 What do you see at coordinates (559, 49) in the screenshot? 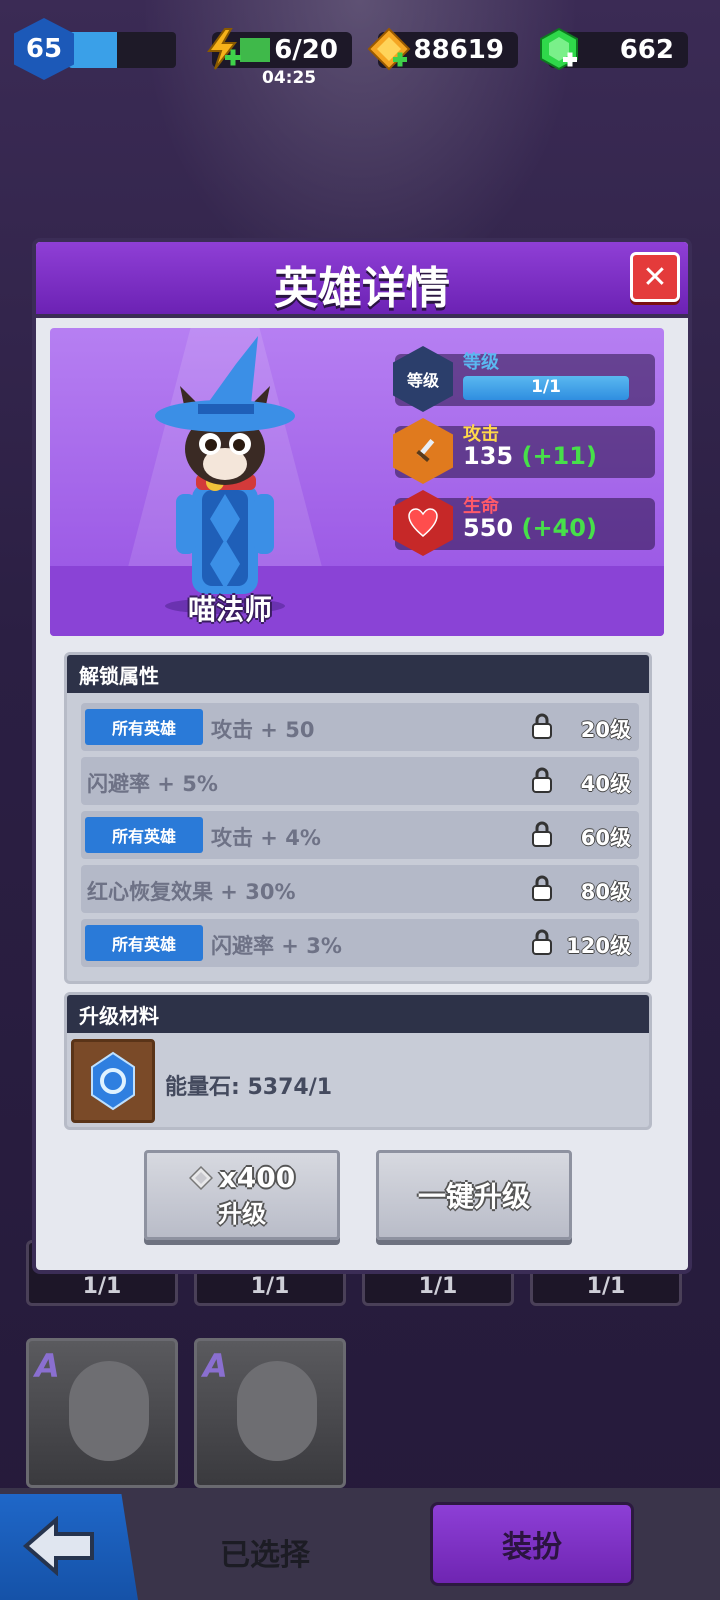
I see `gem-plus-icon` at bounding box center [559, 49].